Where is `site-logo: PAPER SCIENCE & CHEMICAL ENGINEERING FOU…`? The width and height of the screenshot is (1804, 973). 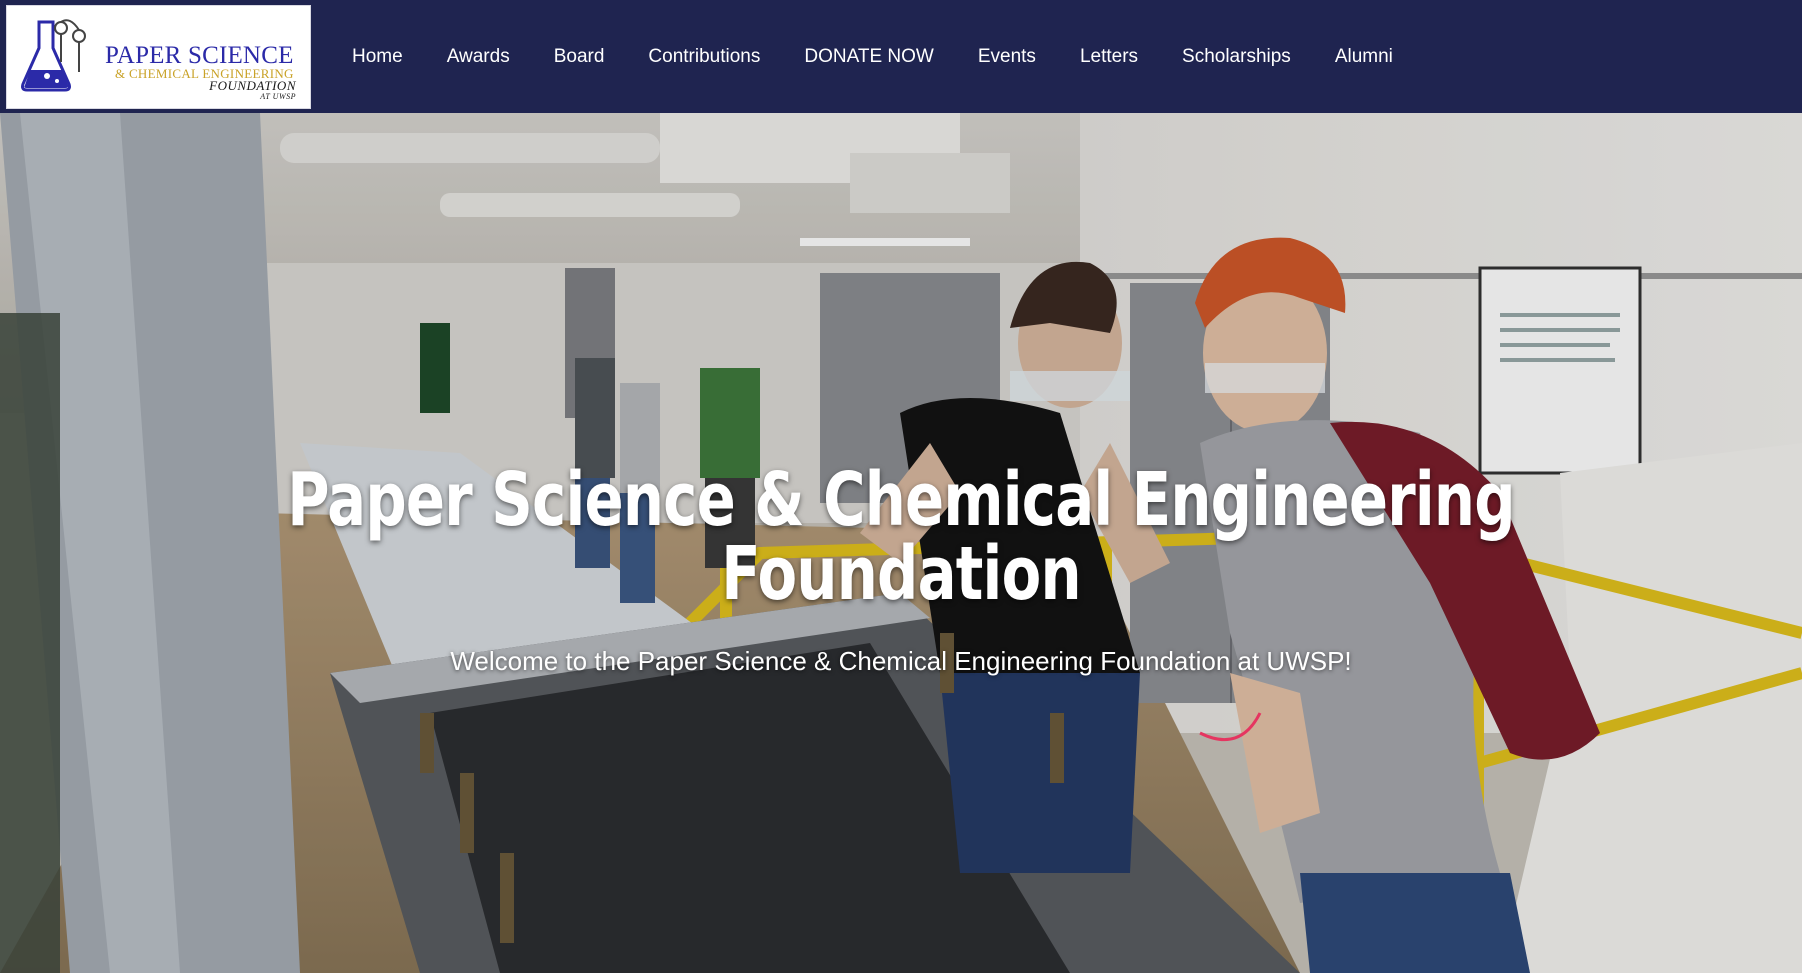
site-logo: PAPER SCIENCE & CHEMICAL ENGINEERING FOU… is located at coordinates (158, 57).